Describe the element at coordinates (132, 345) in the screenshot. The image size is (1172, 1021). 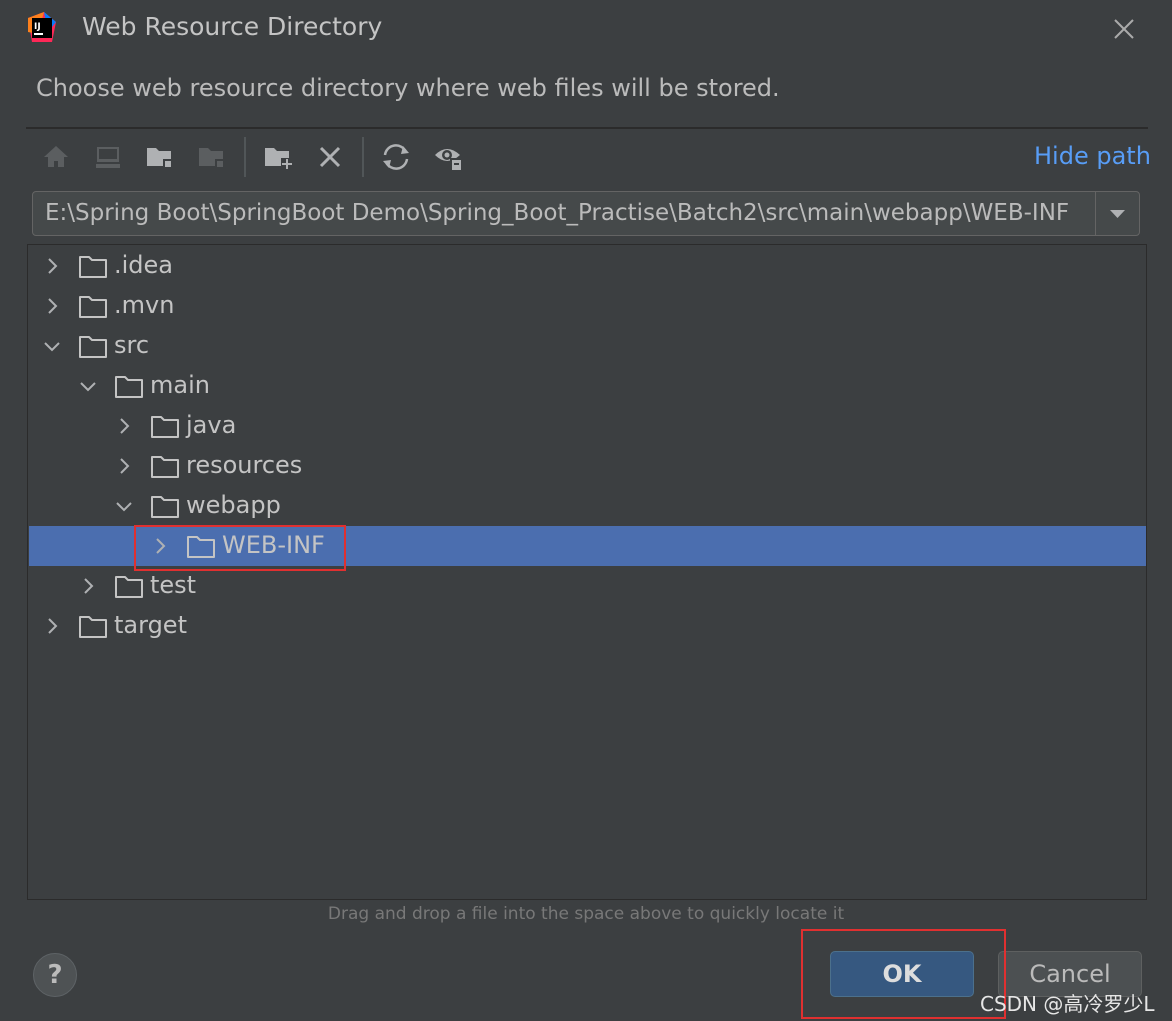
I see `tree-row-label: src` at that location.